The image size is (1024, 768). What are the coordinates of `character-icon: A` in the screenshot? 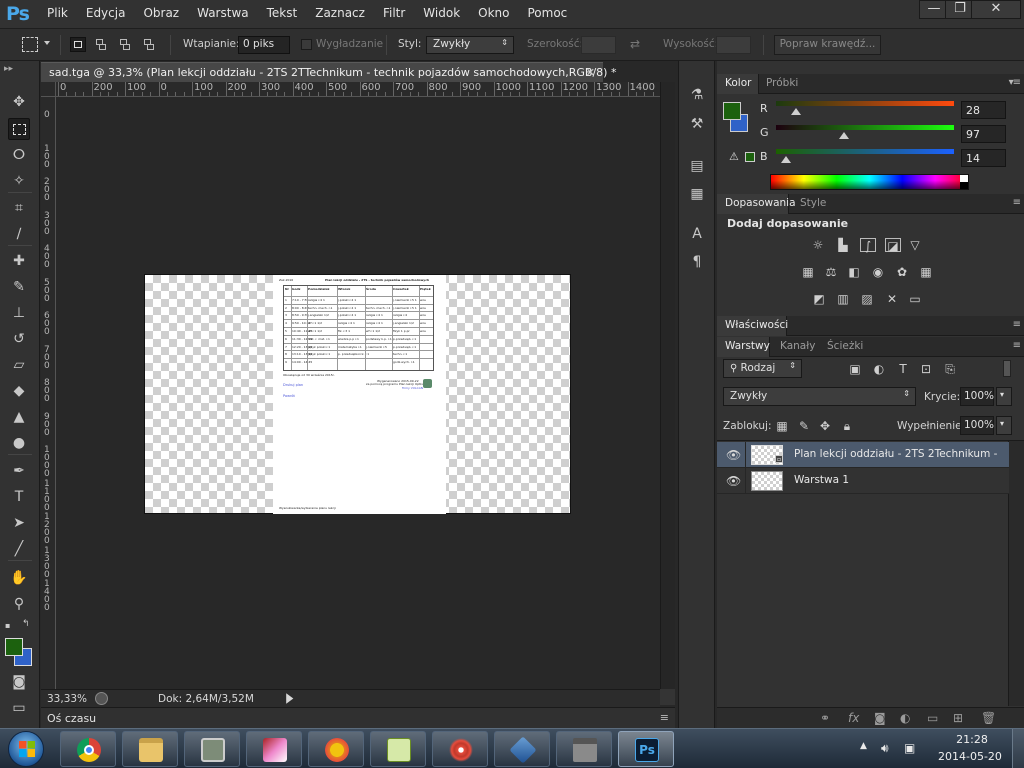 It's located at (697, 235).